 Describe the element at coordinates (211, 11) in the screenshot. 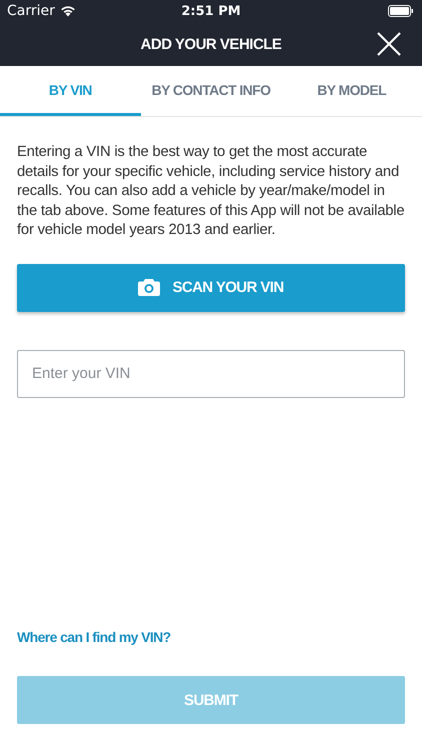

I see `clock-time: 2:51 PM` at that location.